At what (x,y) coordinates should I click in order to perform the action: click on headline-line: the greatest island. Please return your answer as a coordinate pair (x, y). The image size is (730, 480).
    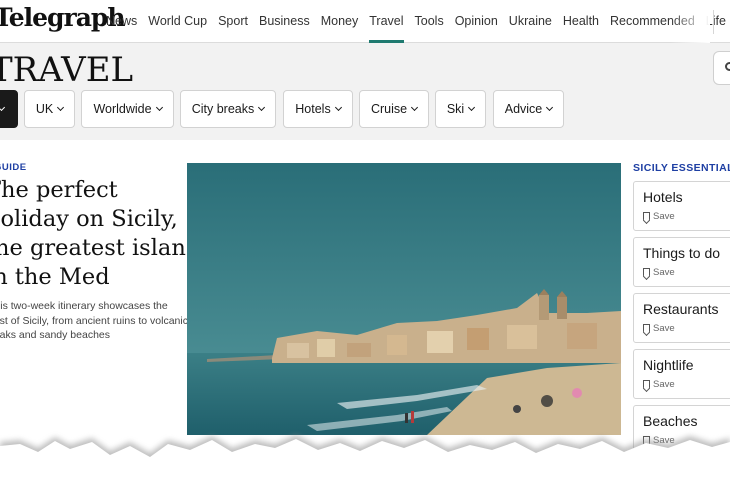
    Looking at the image, I should click on (100, 248).